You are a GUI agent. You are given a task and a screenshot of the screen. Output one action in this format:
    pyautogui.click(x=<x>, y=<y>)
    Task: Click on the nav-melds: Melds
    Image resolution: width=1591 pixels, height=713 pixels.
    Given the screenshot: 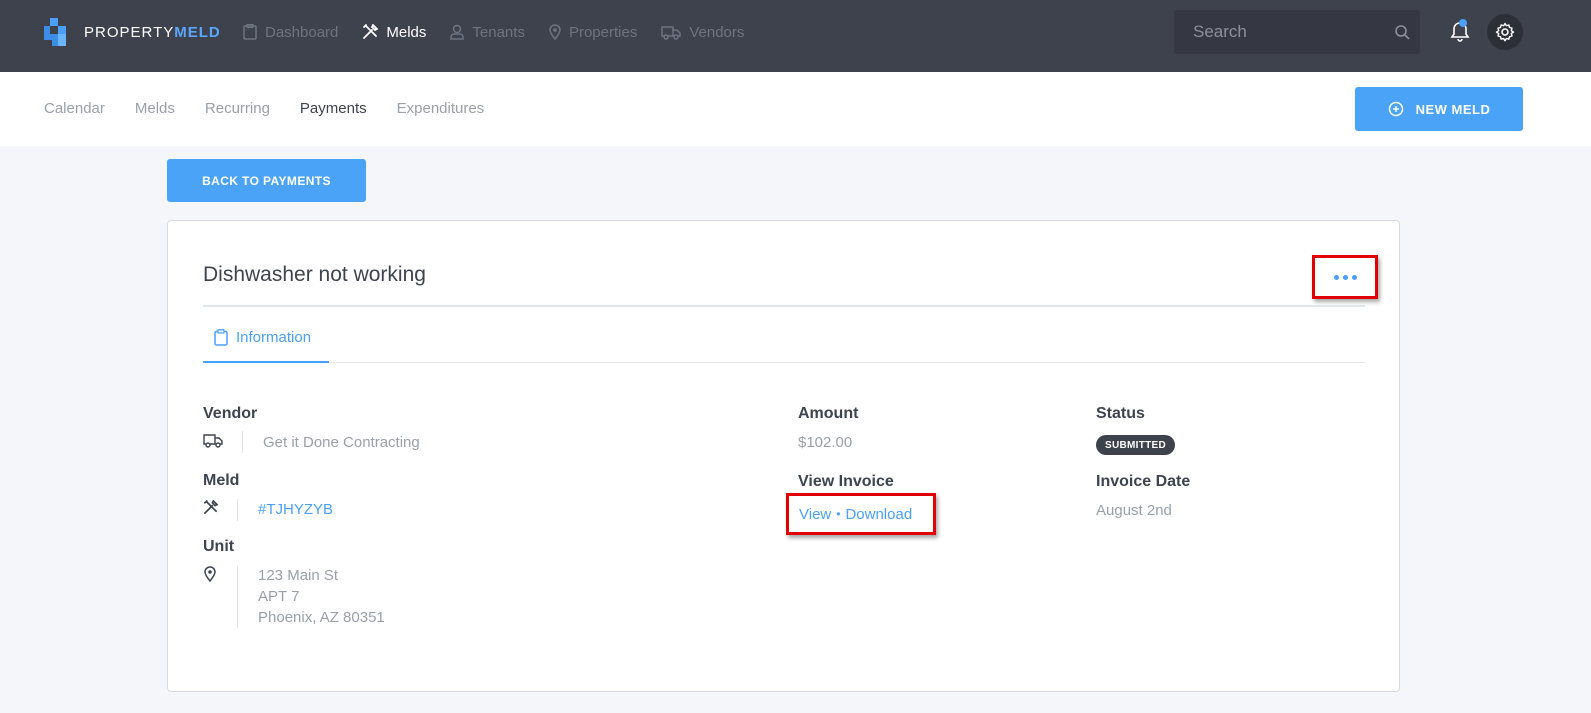 What is the action you would take?
    pyautogui.click(x=394, y=32)
    